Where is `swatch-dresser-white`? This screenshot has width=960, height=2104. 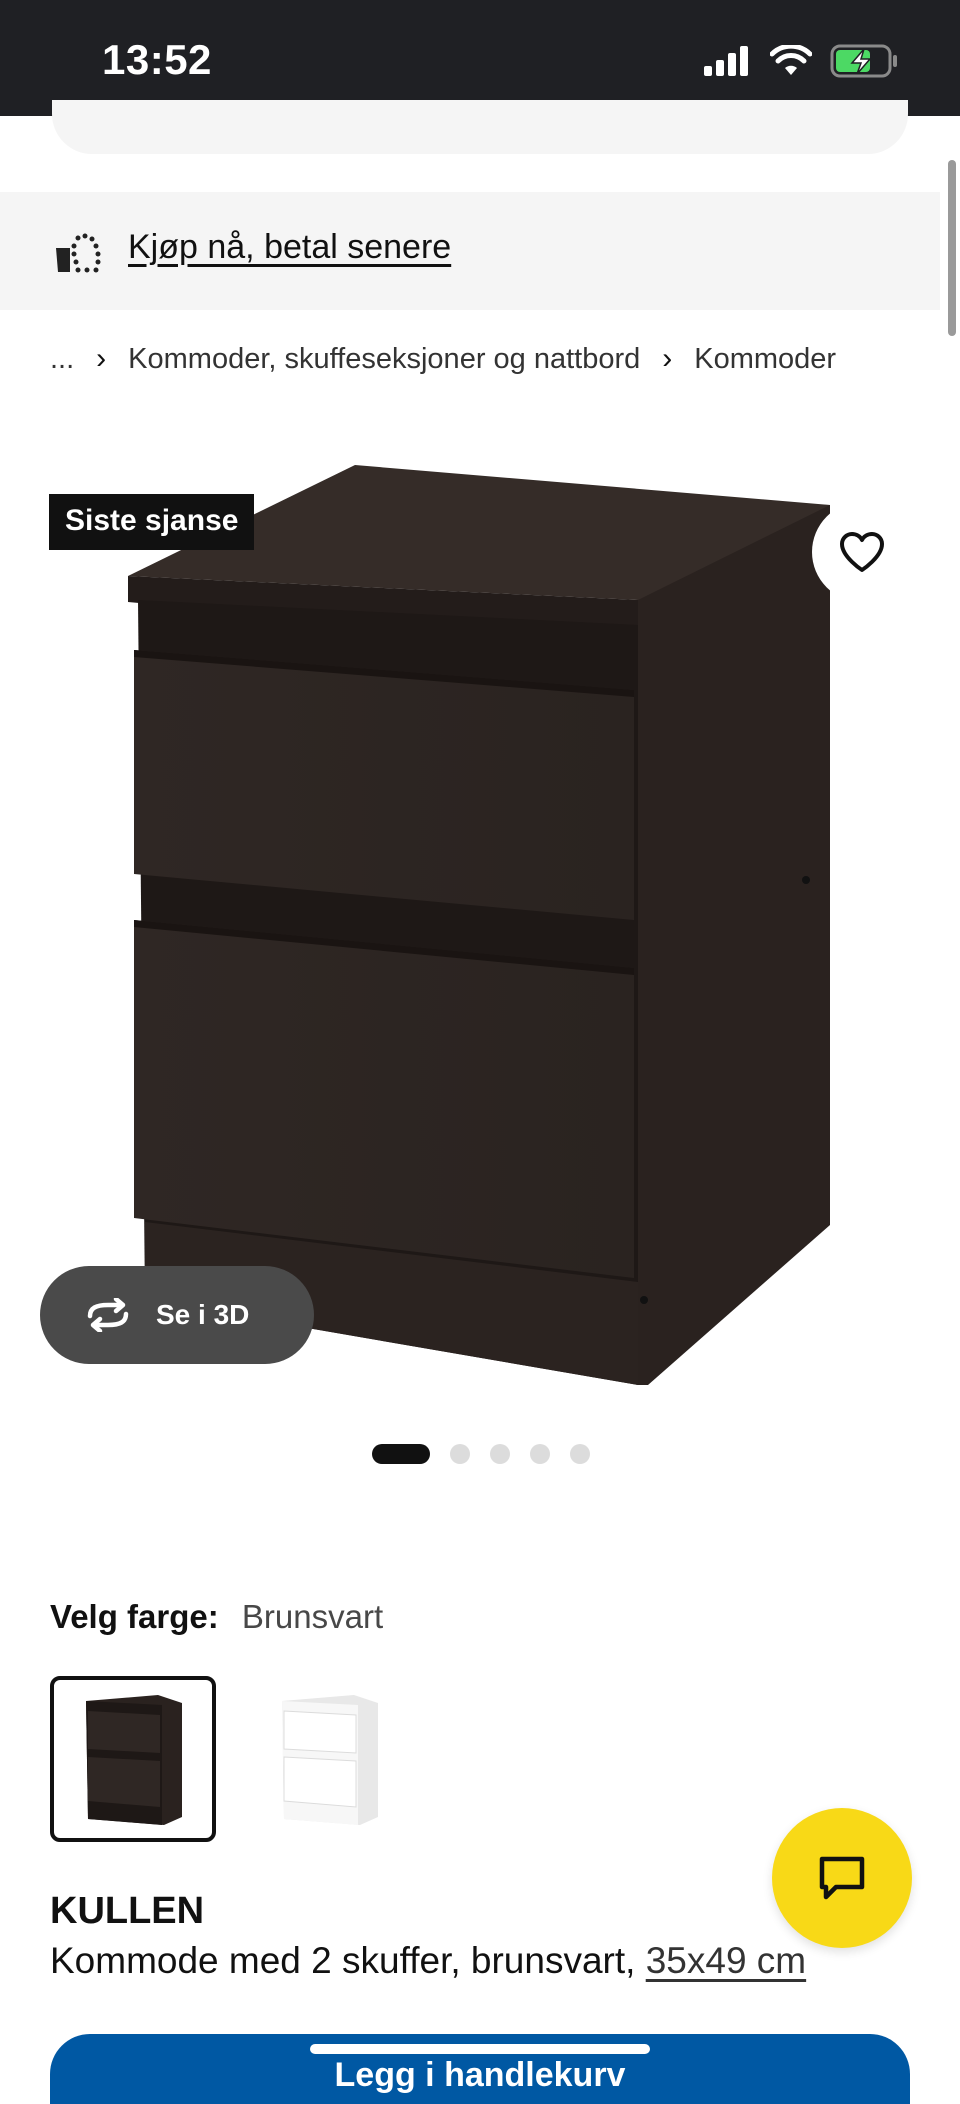
swatch-dresser-white is located at coordinates (330, 1760).